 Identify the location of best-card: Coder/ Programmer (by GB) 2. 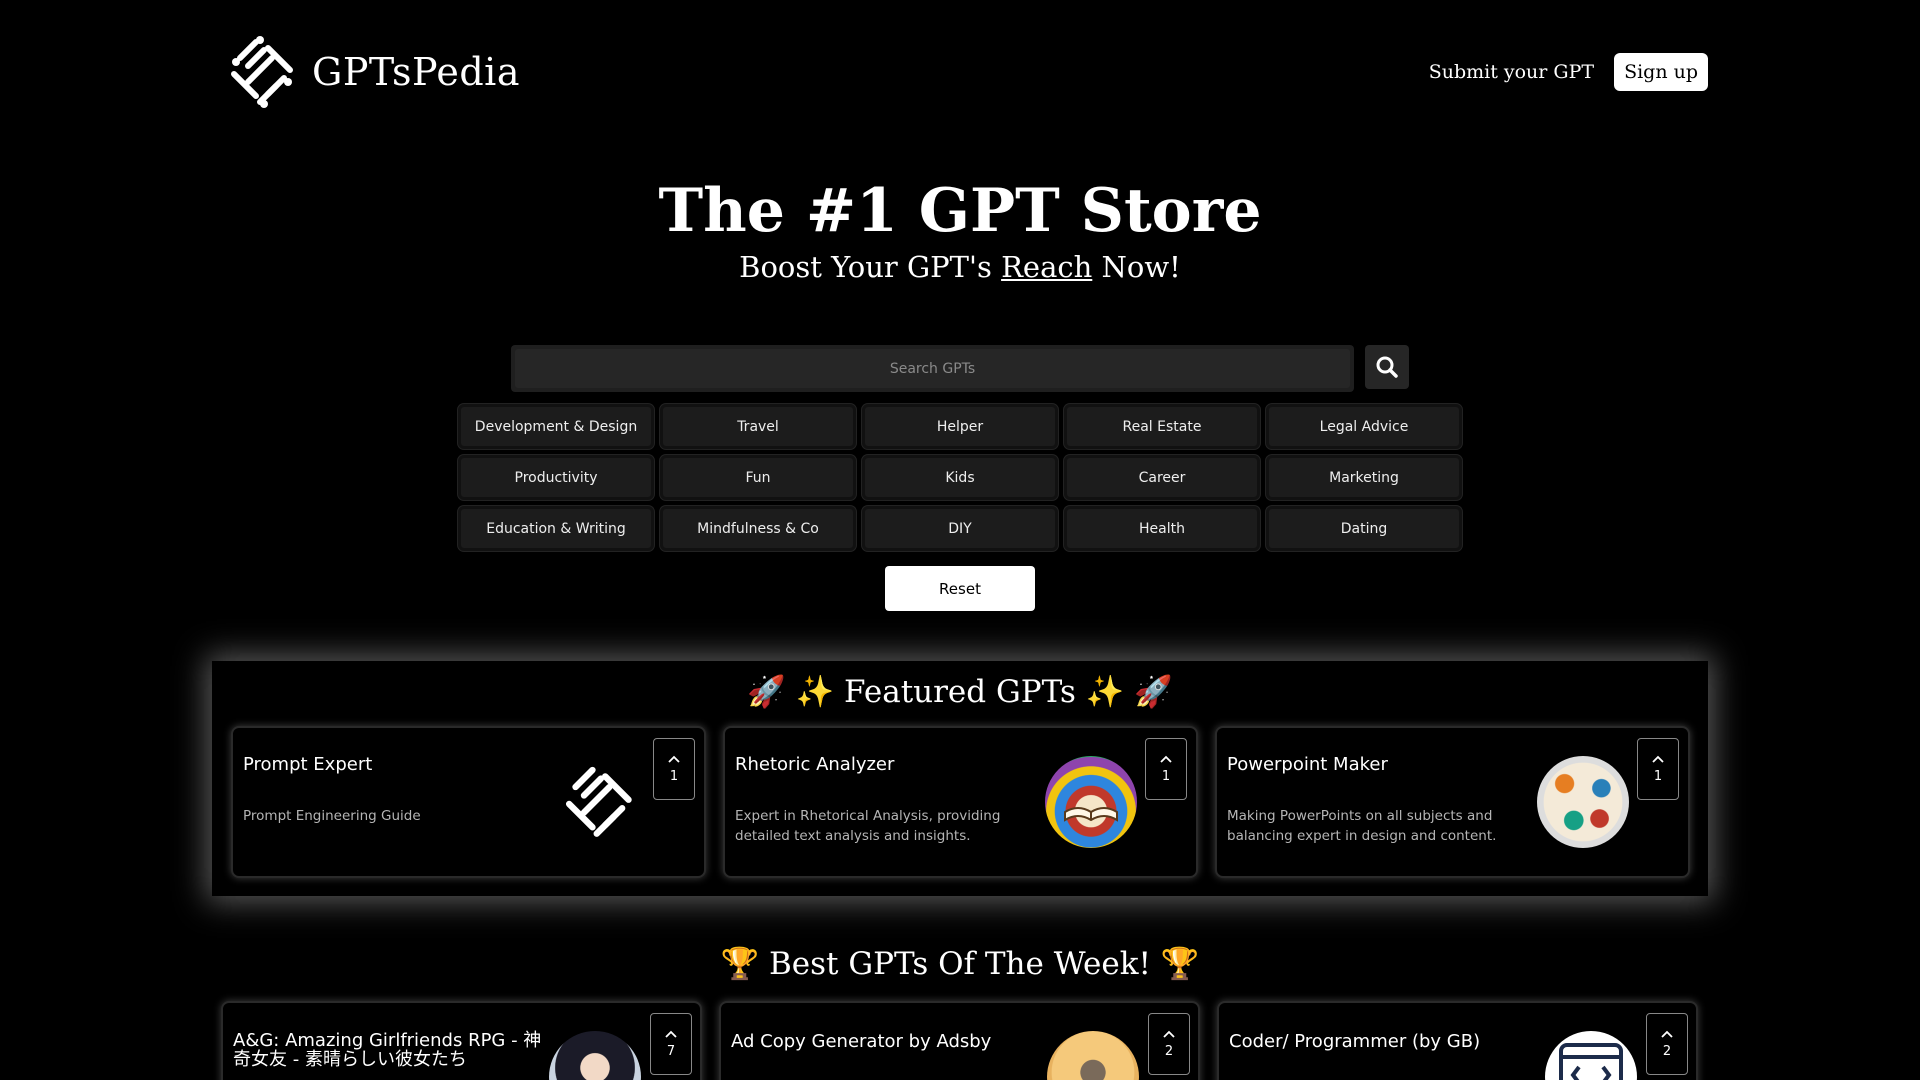
(1457, 1040).